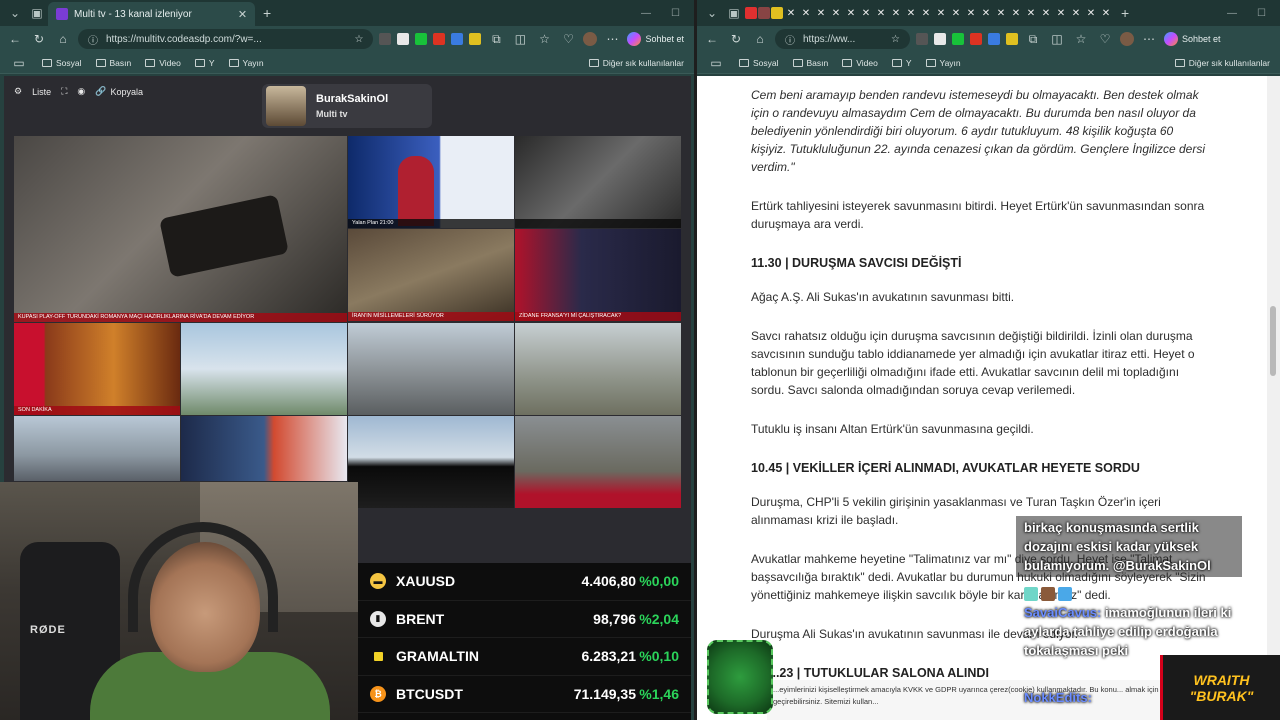 This screenshot has height=720, width=1280. What do you see at coordinates (431, 182) in the screenshot?
I see `video-tile: Yalan Plan 21:00` at bounding box center [431, 182].